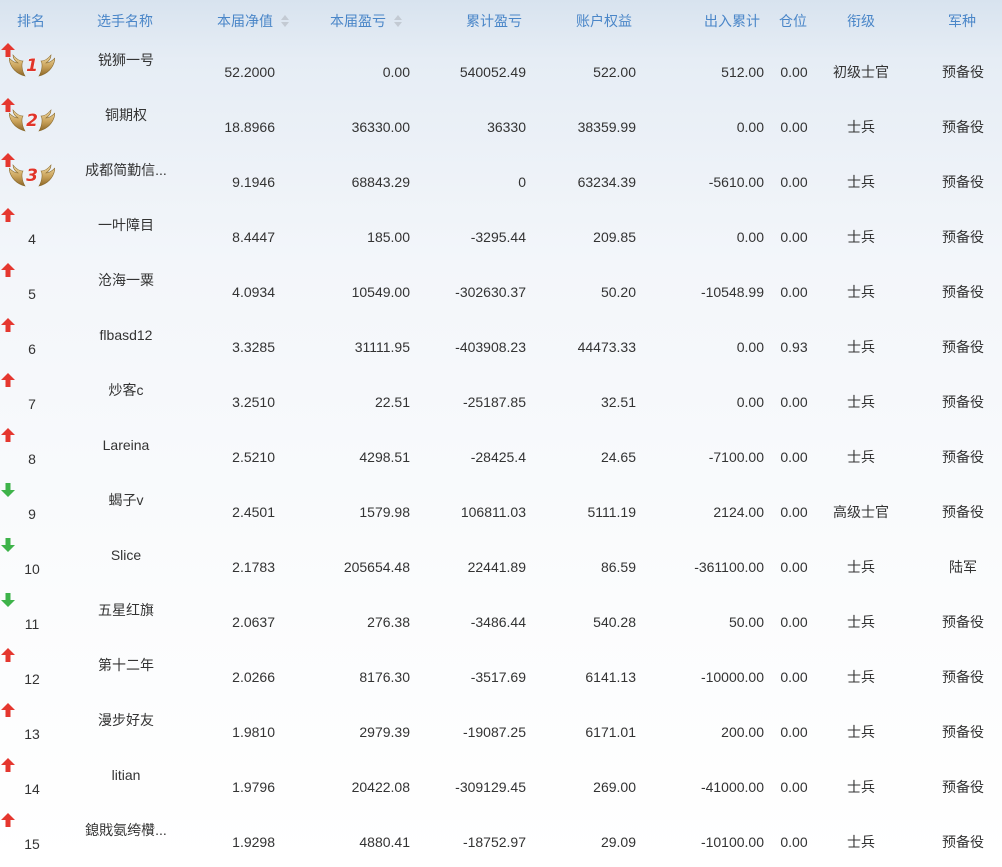 This screenshot has width=1002, height=867. What do you see at coordinates (861, 72) in the screenshot?
I see `grade-label: 初级士官` at bounding box center [861, 72].